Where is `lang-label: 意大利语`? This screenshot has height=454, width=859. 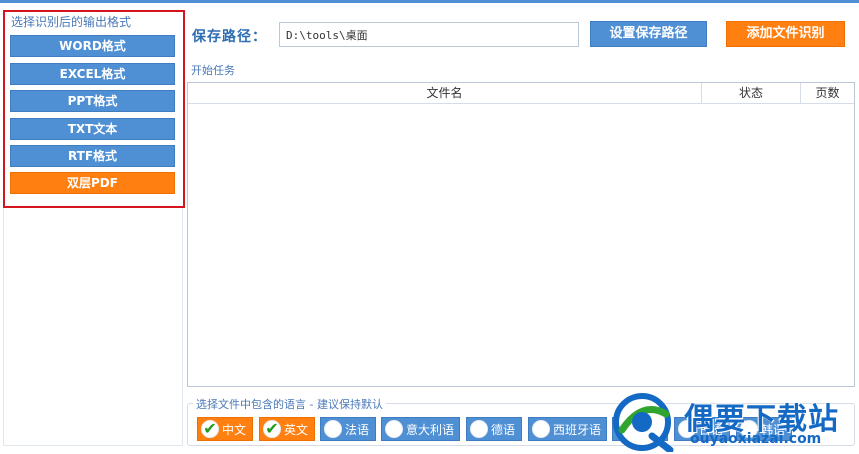 lang-label: 意大利语 is located at coordinates (430, 430).